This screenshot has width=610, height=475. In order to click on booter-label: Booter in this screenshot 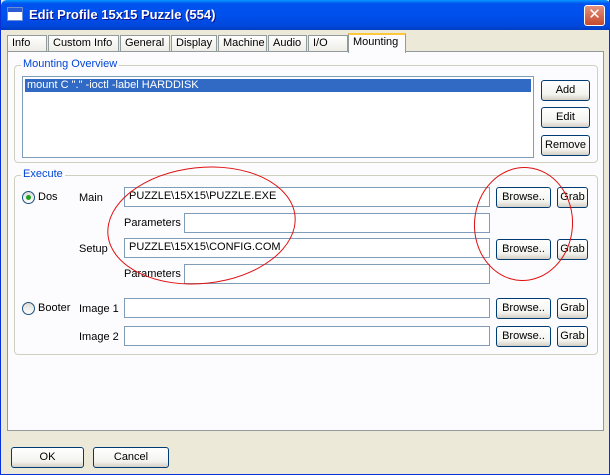, I will do `click(54, 308)`.